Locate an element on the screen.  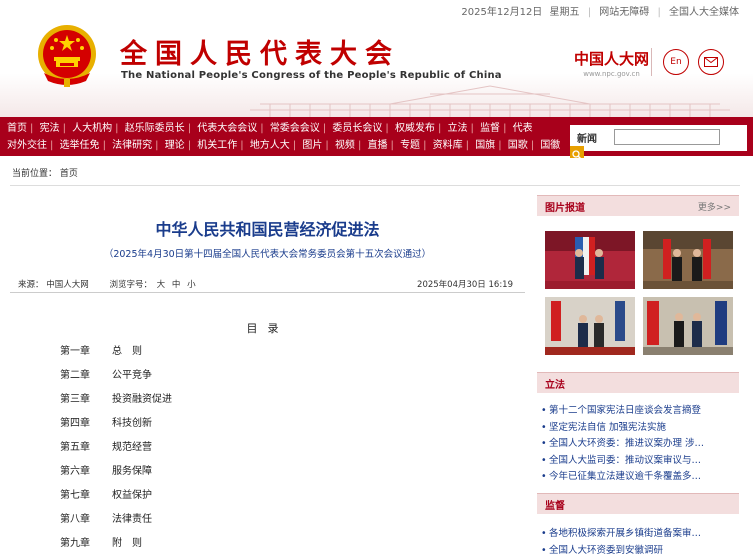
font-size-small: 小 is located at coordinates (191, 285).